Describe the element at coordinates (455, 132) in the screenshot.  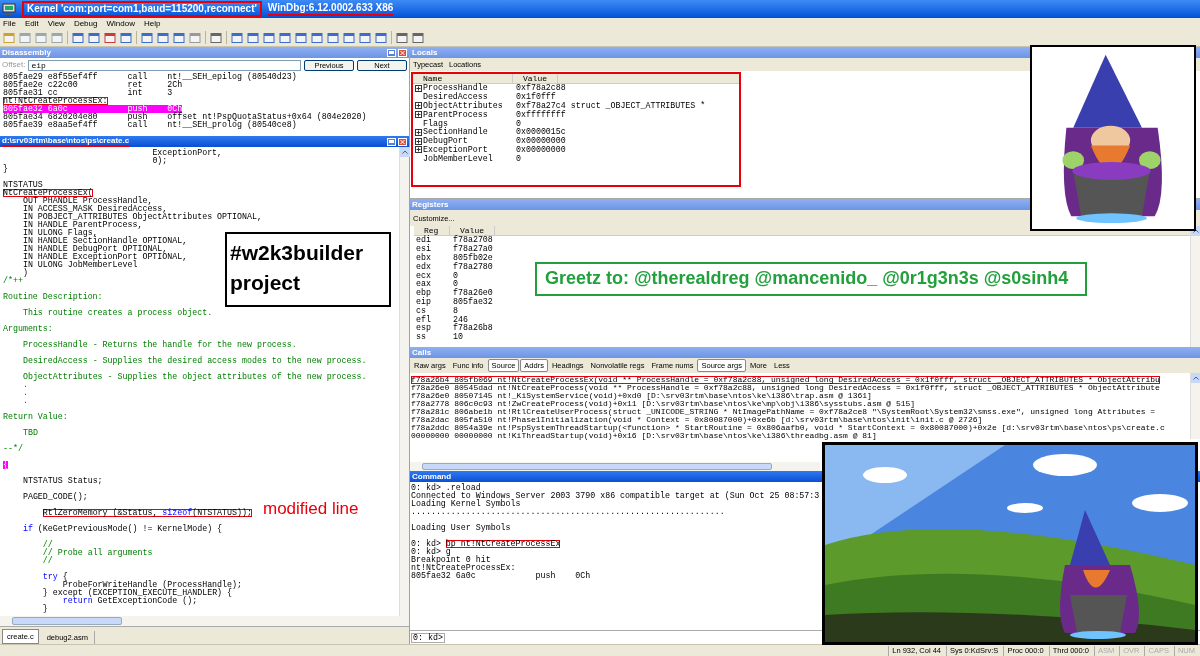
I see `table-cell: SectionHandle` at that location.